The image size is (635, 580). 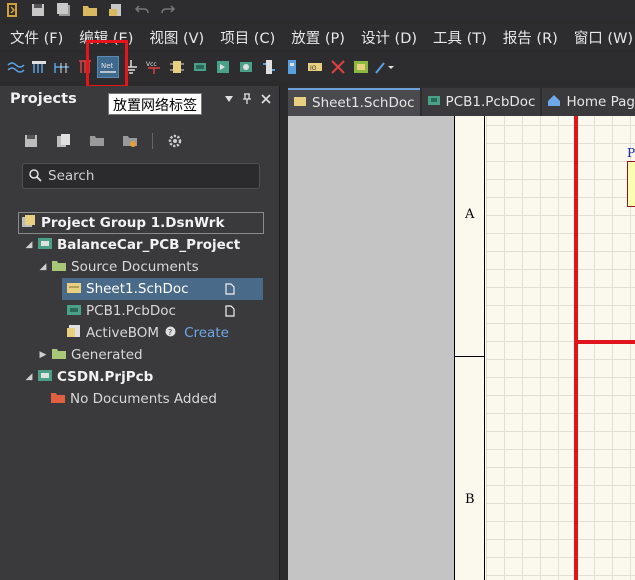 What do you see at coordinates (116, 10) in the screenshot?
I see `open-document-icon` at bounding box center [116, 10].